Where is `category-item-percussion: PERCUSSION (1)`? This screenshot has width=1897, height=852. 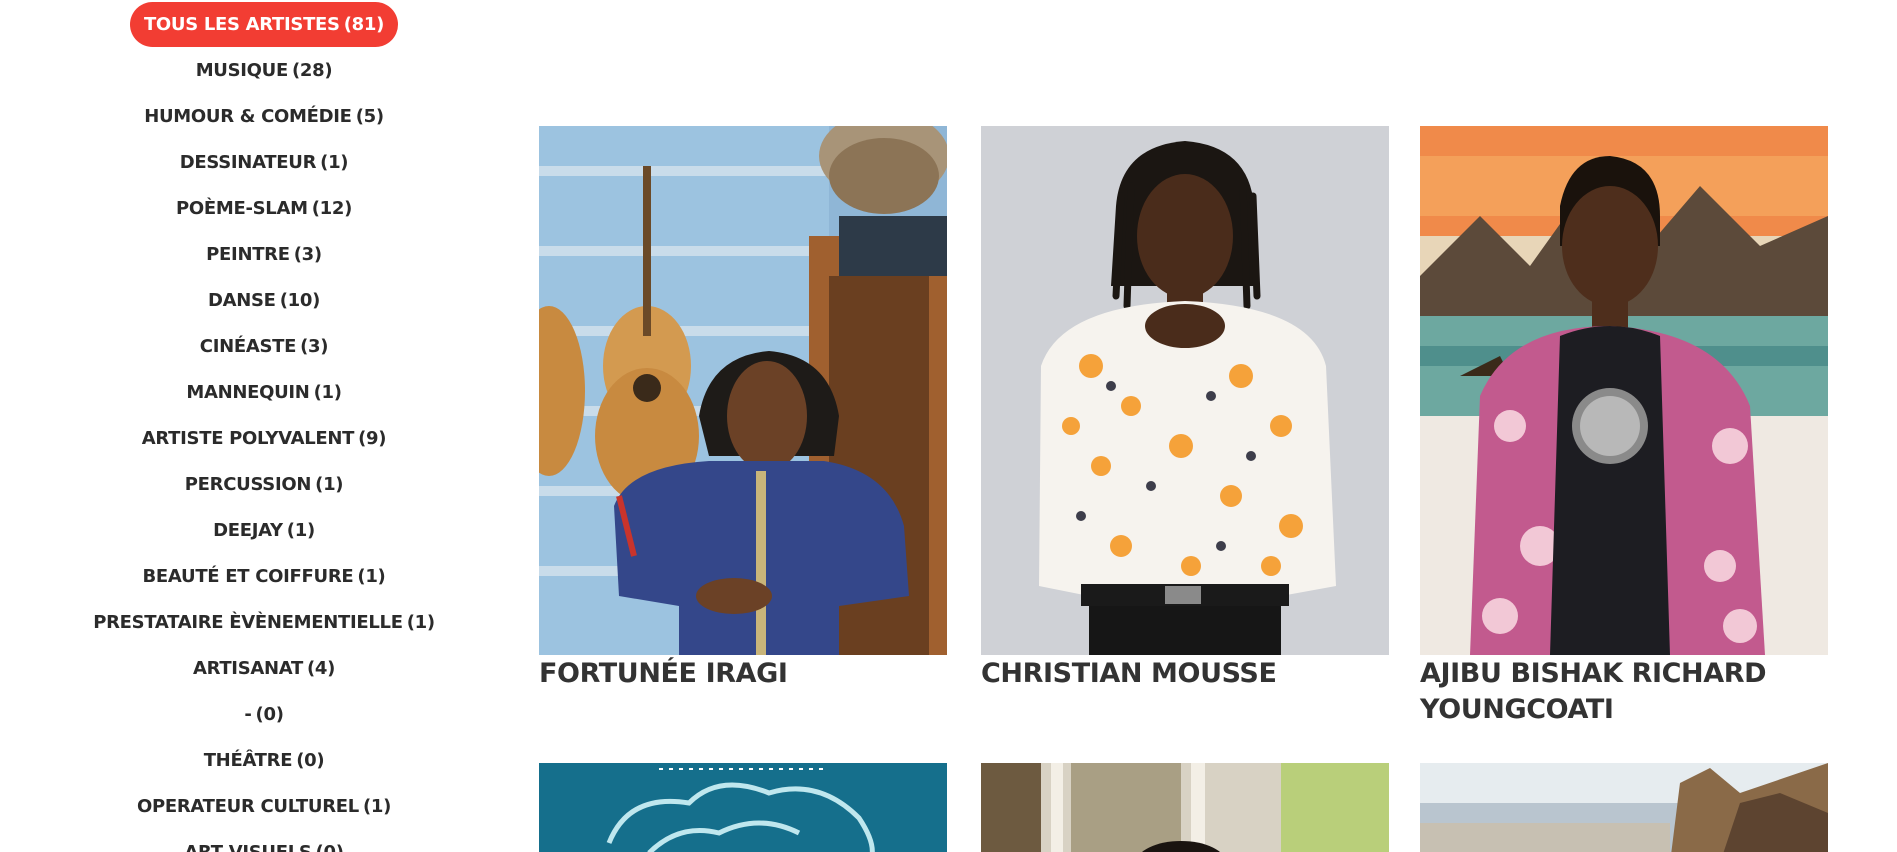
category-item-percussion: PERCUSSION (1) is located at coordinates (264, 484).